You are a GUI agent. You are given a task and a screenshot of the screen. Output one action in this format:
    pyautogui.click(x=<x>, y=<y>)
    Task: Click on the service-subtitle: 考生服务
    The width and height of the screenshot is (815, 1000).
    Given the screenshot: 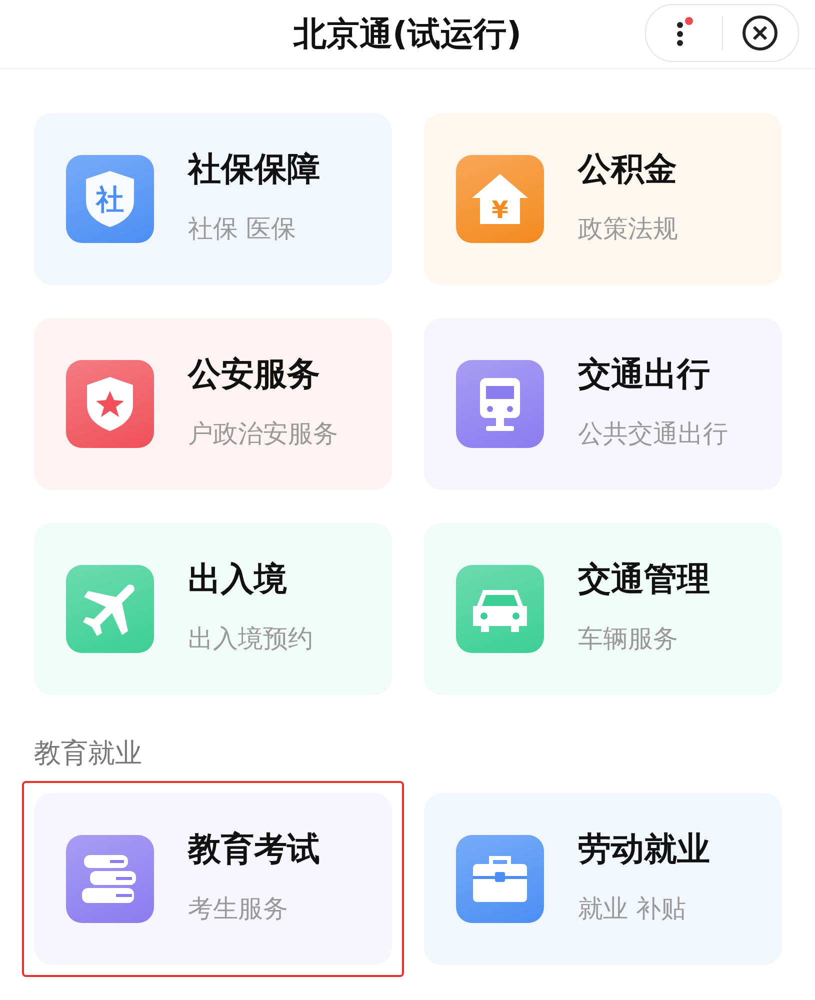 What is the action you would take?
    pyautogui.click(x=238, y=909)
    